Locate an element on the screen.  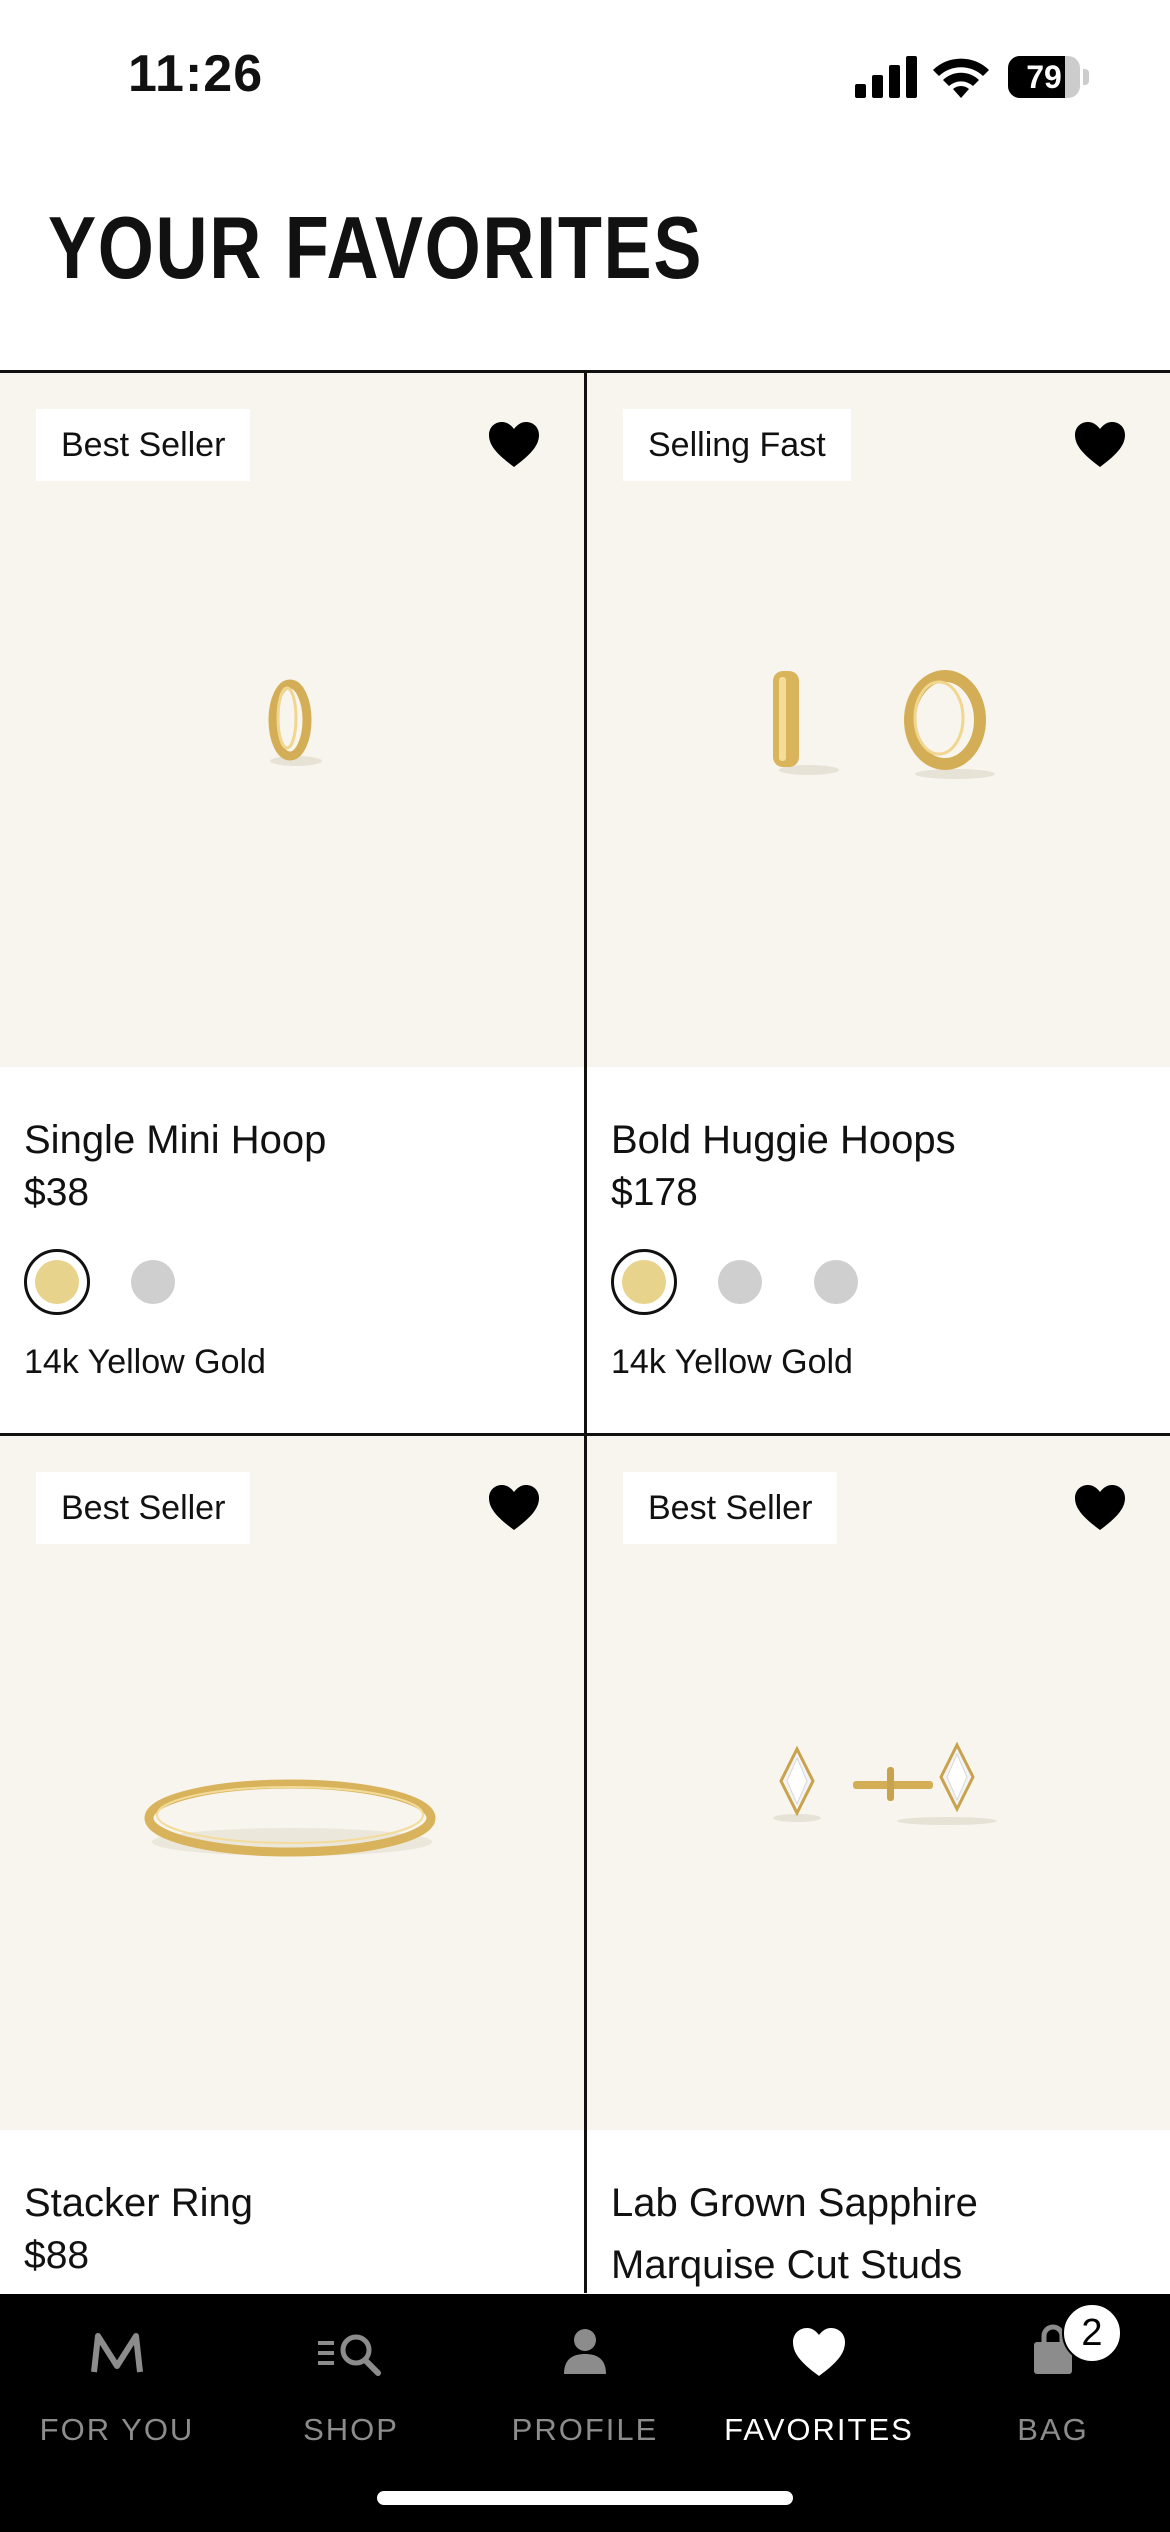
product-price: $38 is located at coordinates (57, 1192).